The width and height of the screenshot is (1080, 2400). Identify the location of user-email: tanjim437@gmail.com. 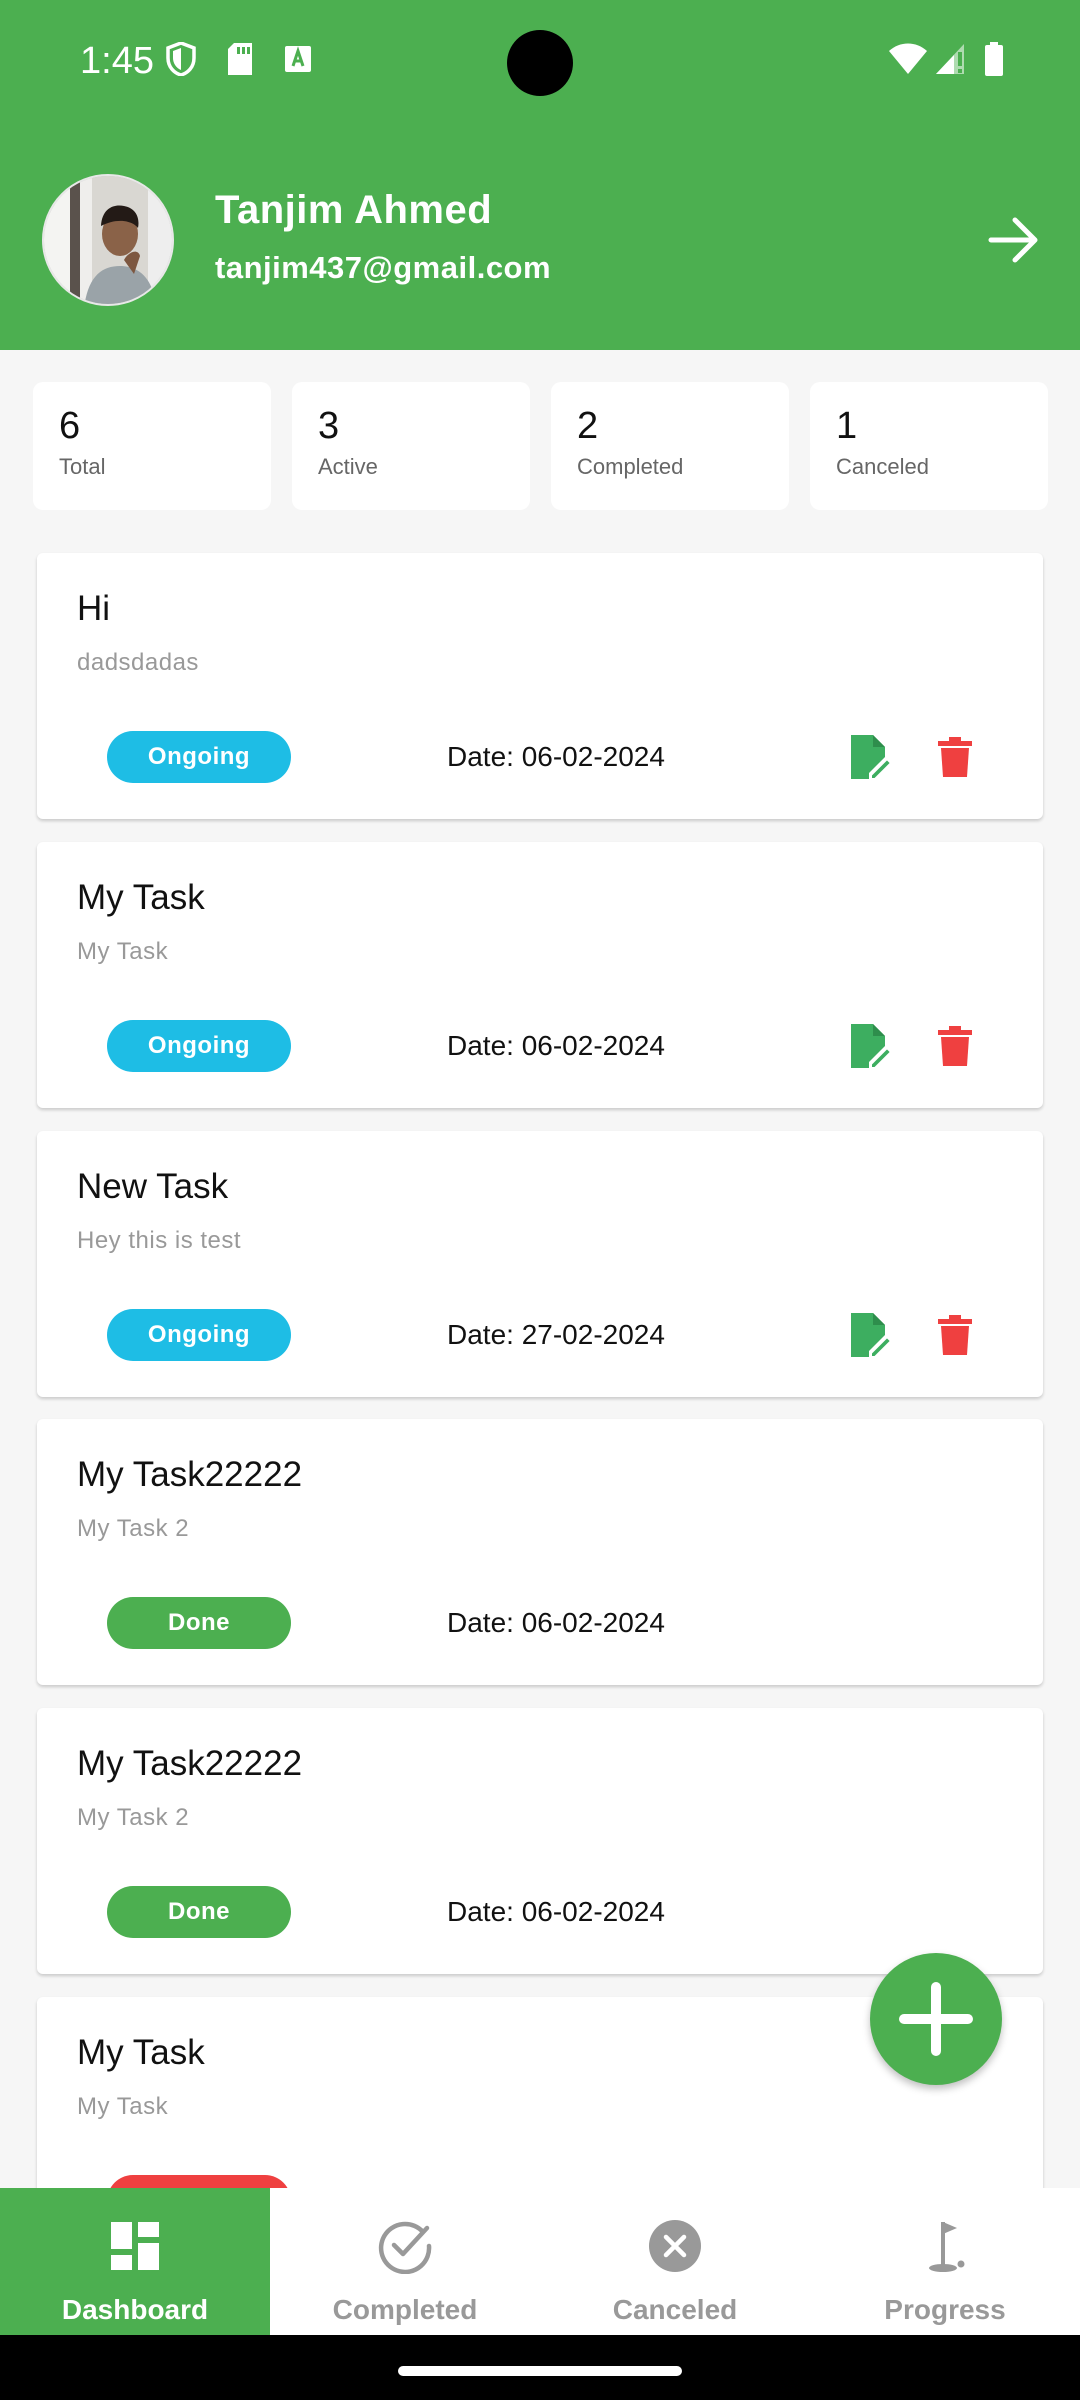
(383, 267).